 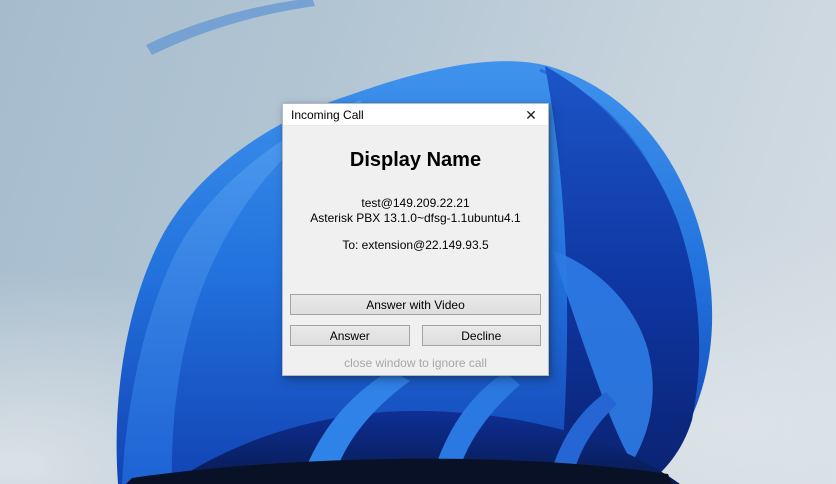 What do you see at coordinates (415, 160) in the screenshot?
I see `caller-display-name: Display Name` at bounding box center [415, 160].